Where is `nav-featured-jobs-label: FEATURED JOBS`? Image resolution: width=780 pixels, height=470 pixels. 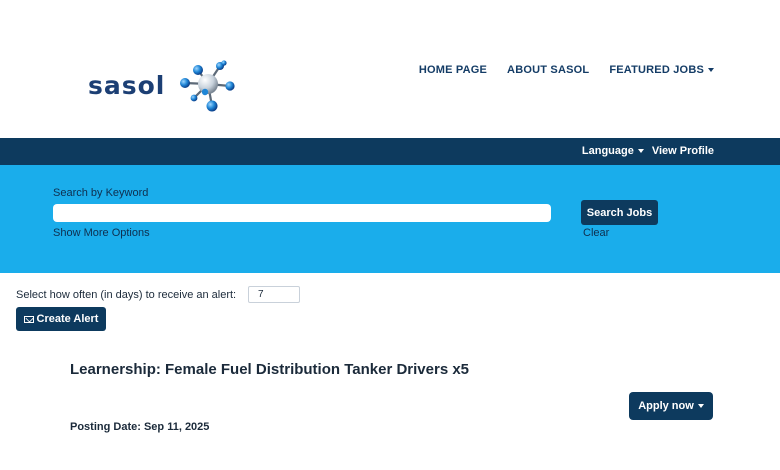
nav-featured-jobs-label: FEATURED JOBS is located at coordinates (656, 70).